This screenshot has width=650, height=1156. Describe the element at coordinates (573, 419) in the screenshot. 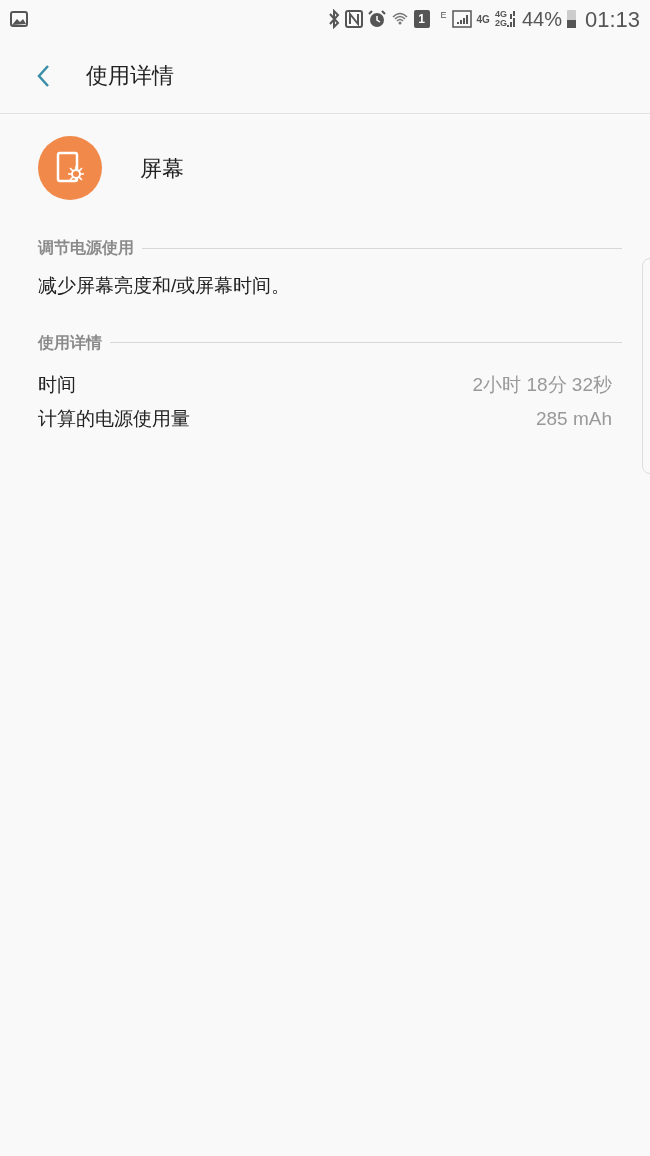

I see `row-value: 285 mAh` at that location.